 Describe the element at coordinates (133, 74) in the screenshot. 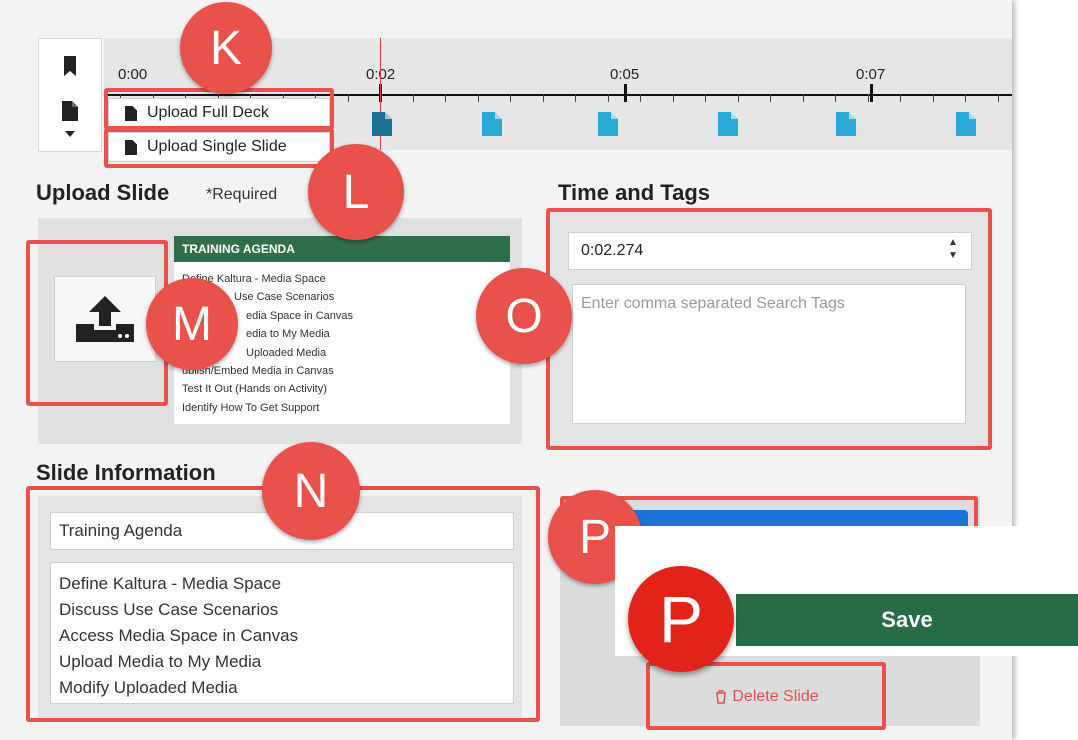

I see `time-label: 0:00` at that location.